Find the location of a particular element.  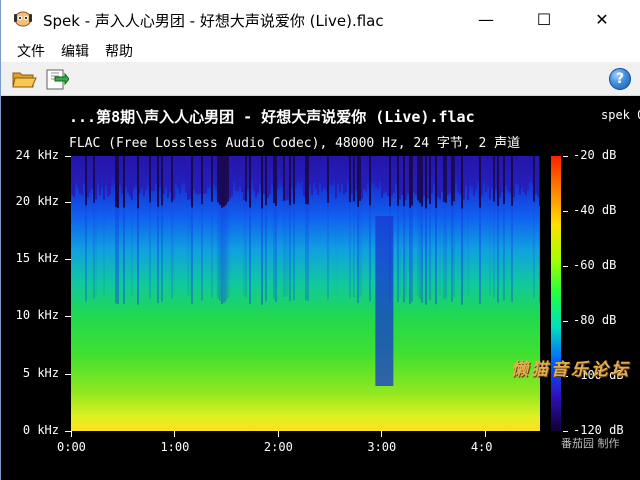

time-tick-label: 4:0 is located at coordinates (481, 447).